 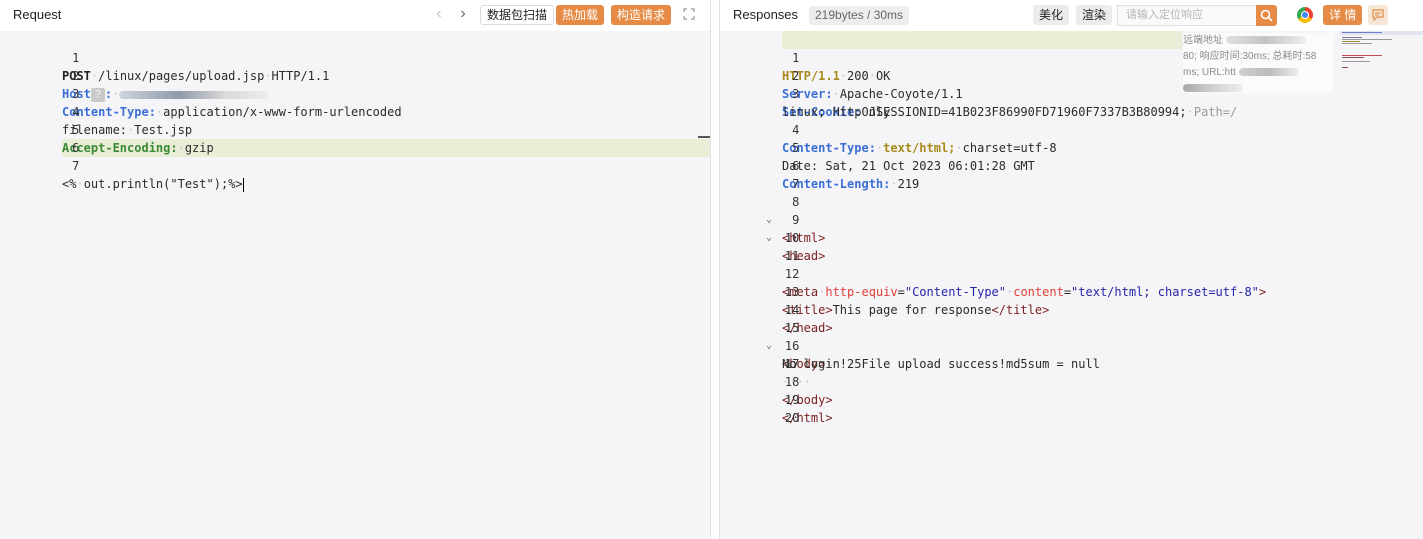 I want to click on request-line-2: 2 Host?:·, so click(x=135, y=75).